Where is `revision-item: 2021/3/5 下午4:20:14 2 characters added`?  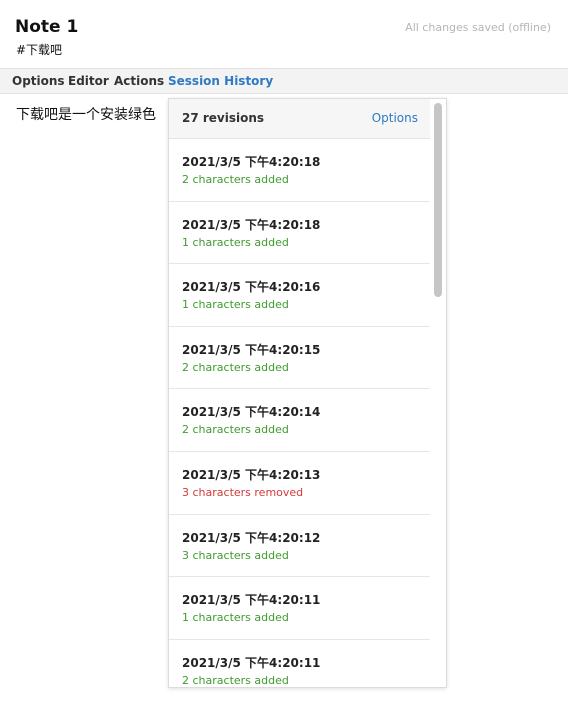 revision-item: 2021/3/5 下午4:20:14 2 characters added is located at coordinates (300, 420).